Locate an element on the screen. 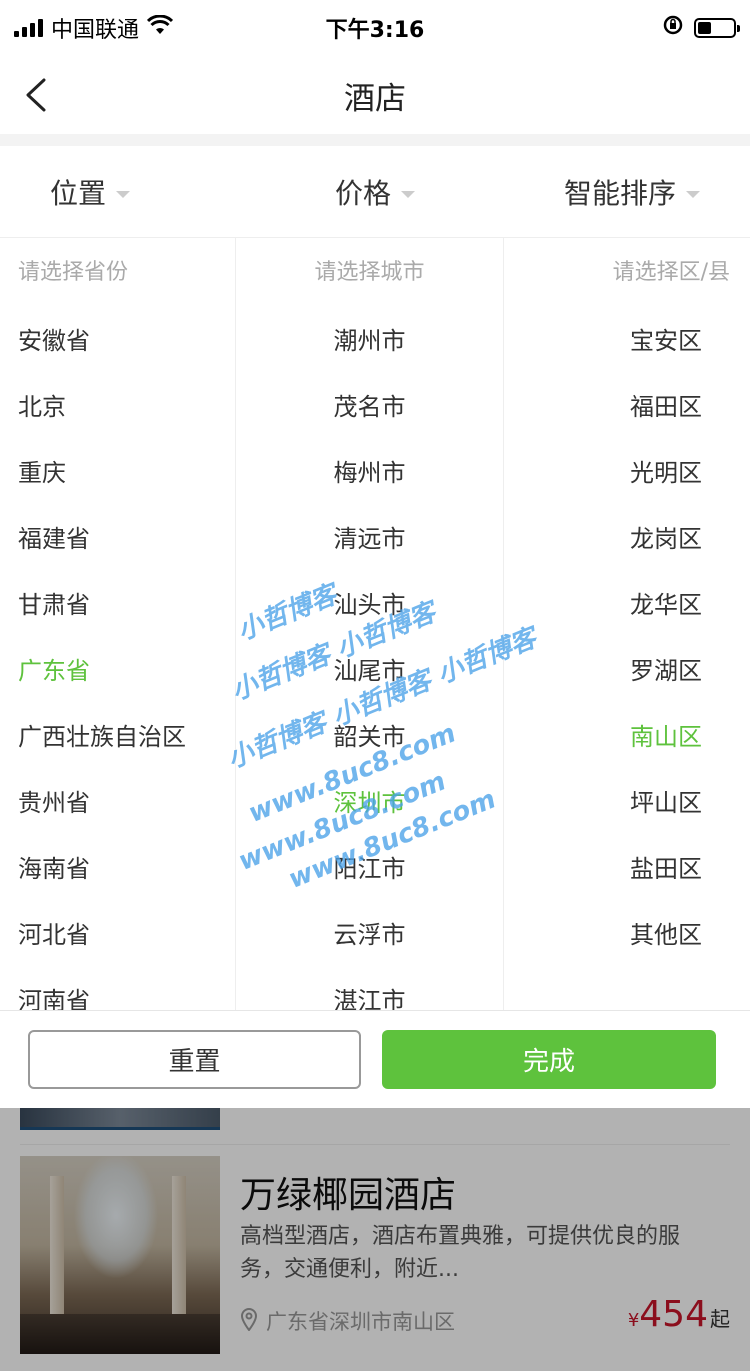  province-item: 甘肃省 is located at coordinates (117, 605).